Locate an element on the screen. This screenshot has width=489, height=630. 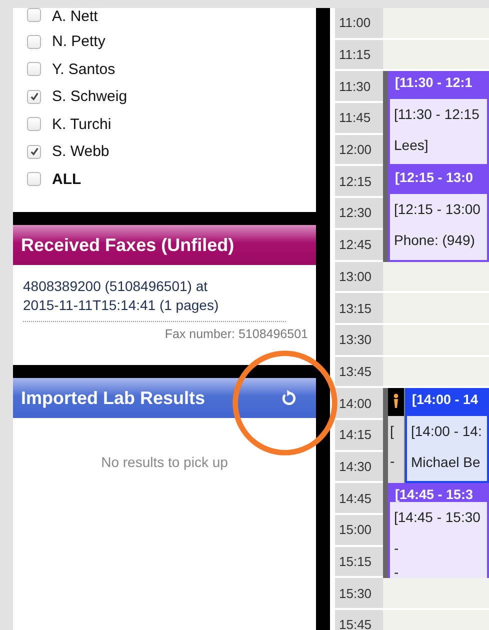
time-label: 15:15 is located at coordinates (359, 562).